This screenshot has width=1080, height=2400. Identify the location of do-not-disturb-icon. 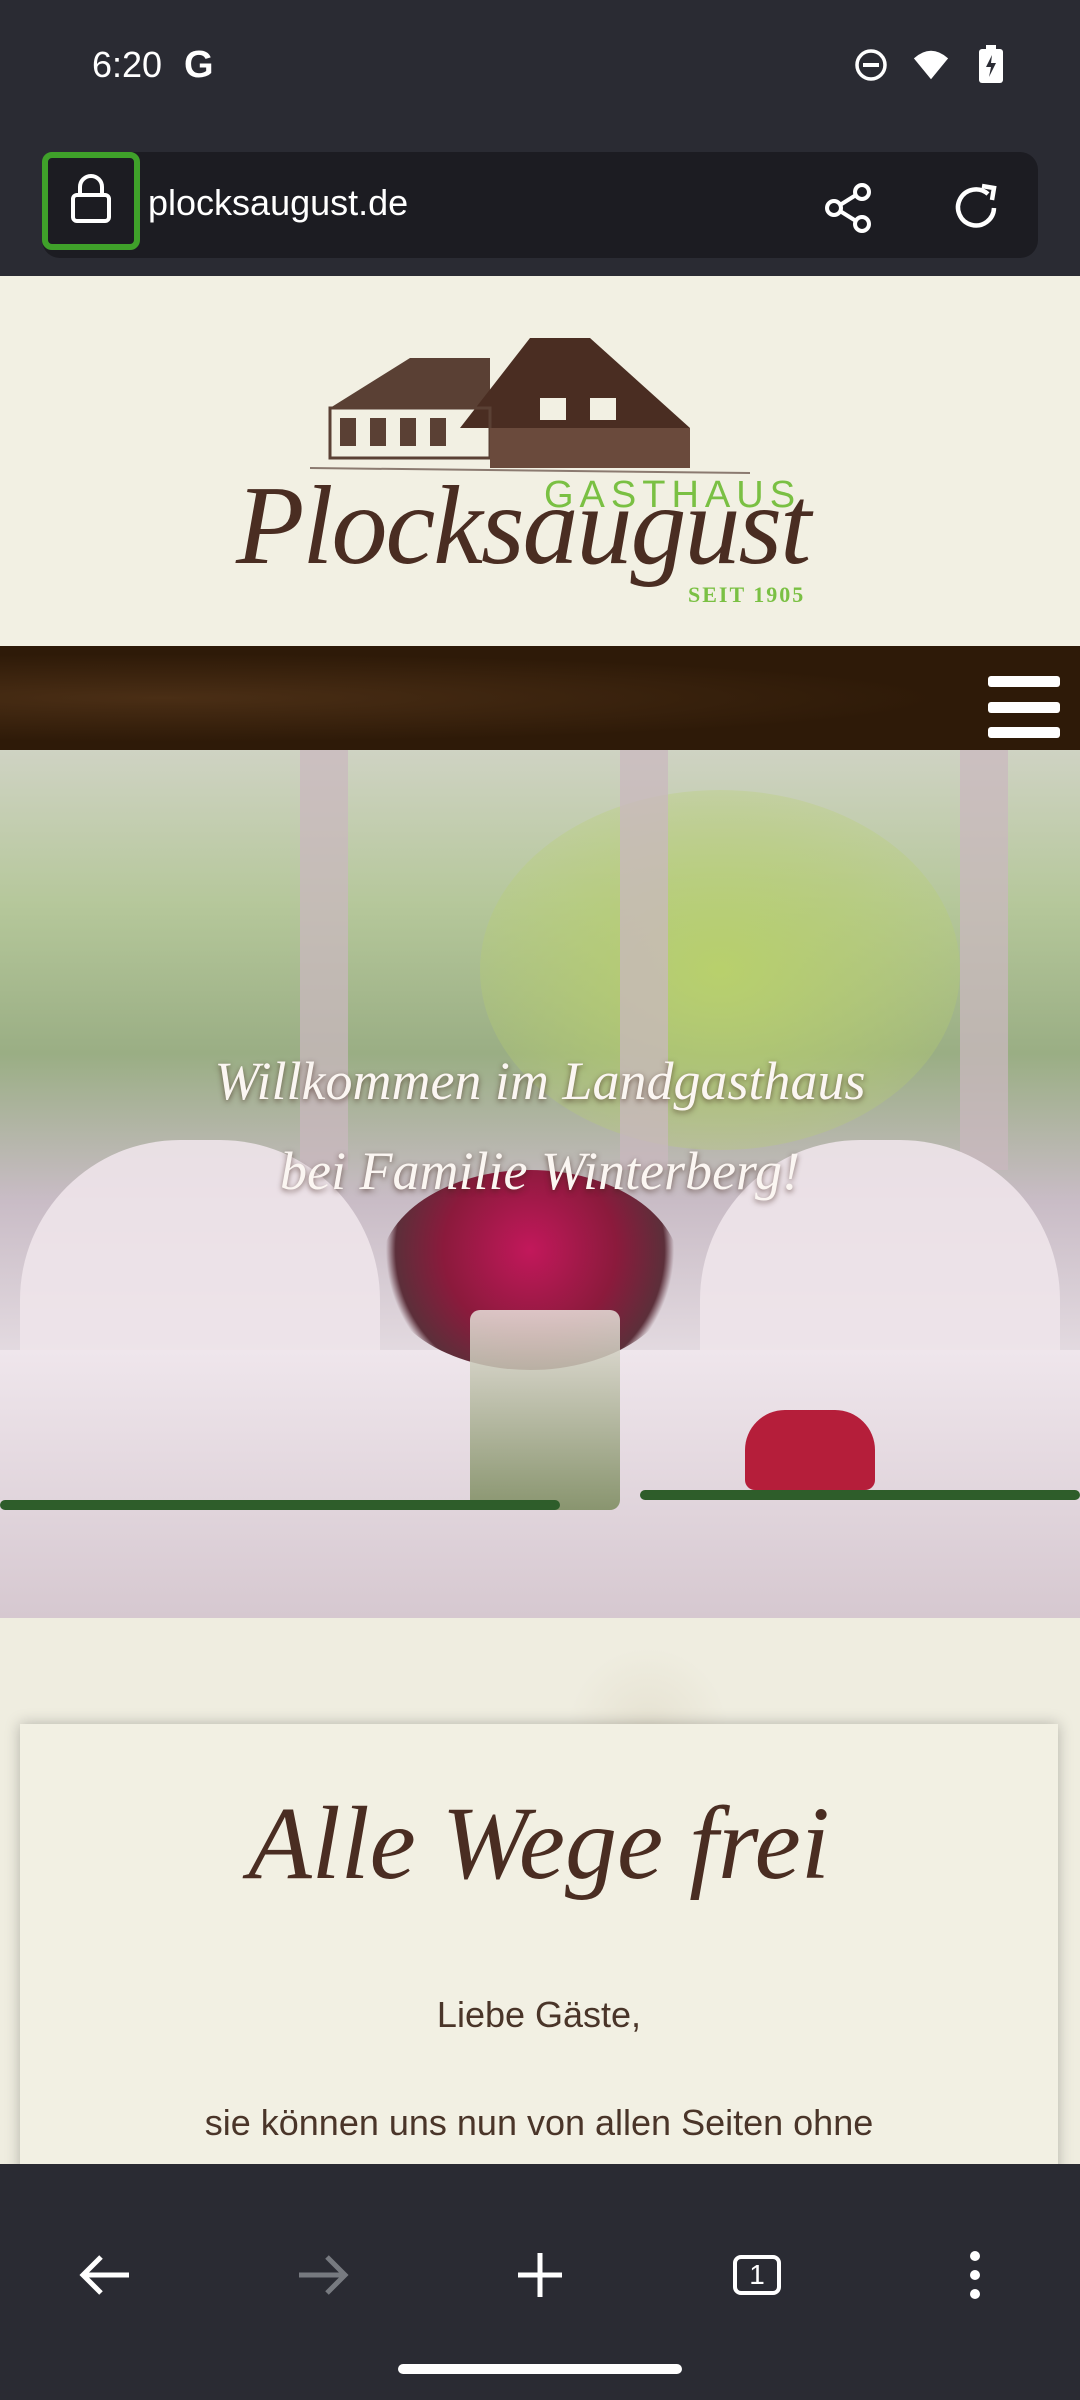
(871, 65).